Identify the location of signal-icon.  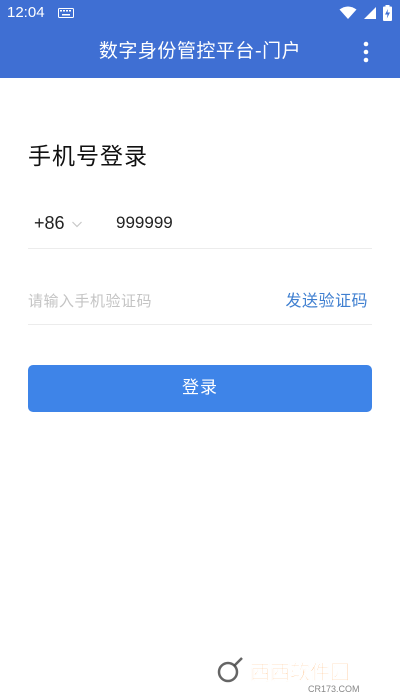
(370, 13).